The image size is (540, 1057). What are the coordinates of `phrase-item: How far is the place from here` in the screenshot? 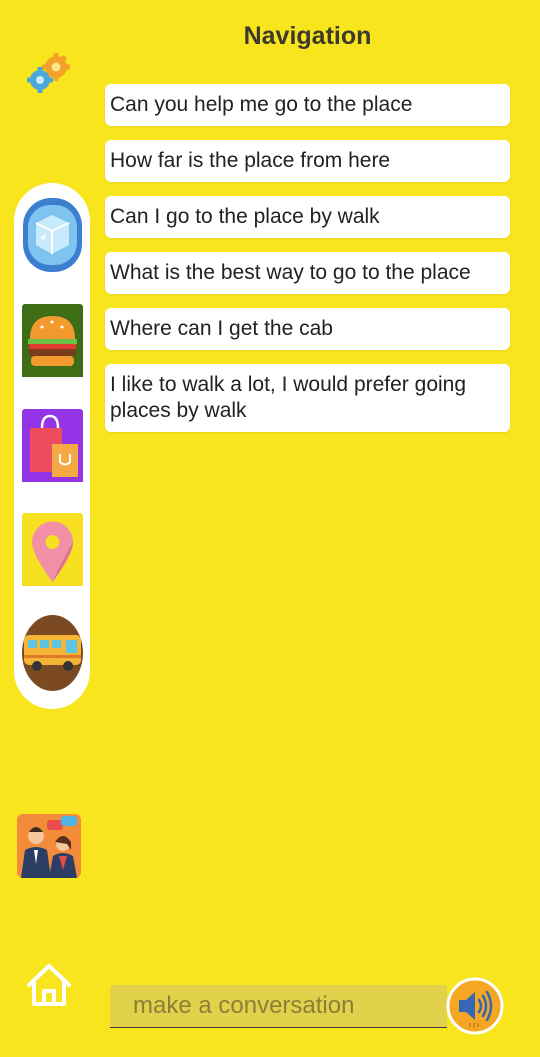 It's located at (307, 161).